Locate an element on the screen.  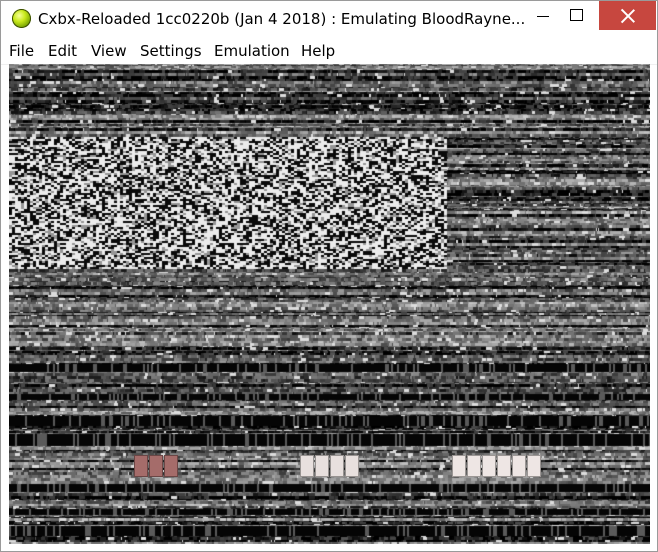
menu-emulation: Emulation is located at coordinates (252, 51).